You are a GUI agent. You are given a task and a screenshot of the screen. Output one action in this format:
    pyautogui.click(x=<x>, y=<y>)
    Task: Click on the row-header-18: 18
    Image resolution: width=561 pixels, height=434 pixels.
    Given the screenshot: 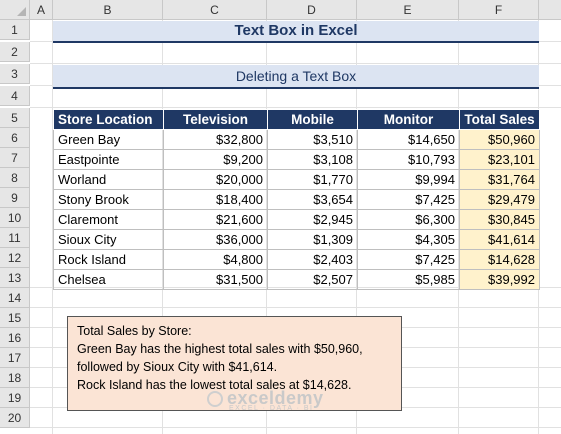 What is the action you would take?
    pyautogui.click(x=15, y=378)
    